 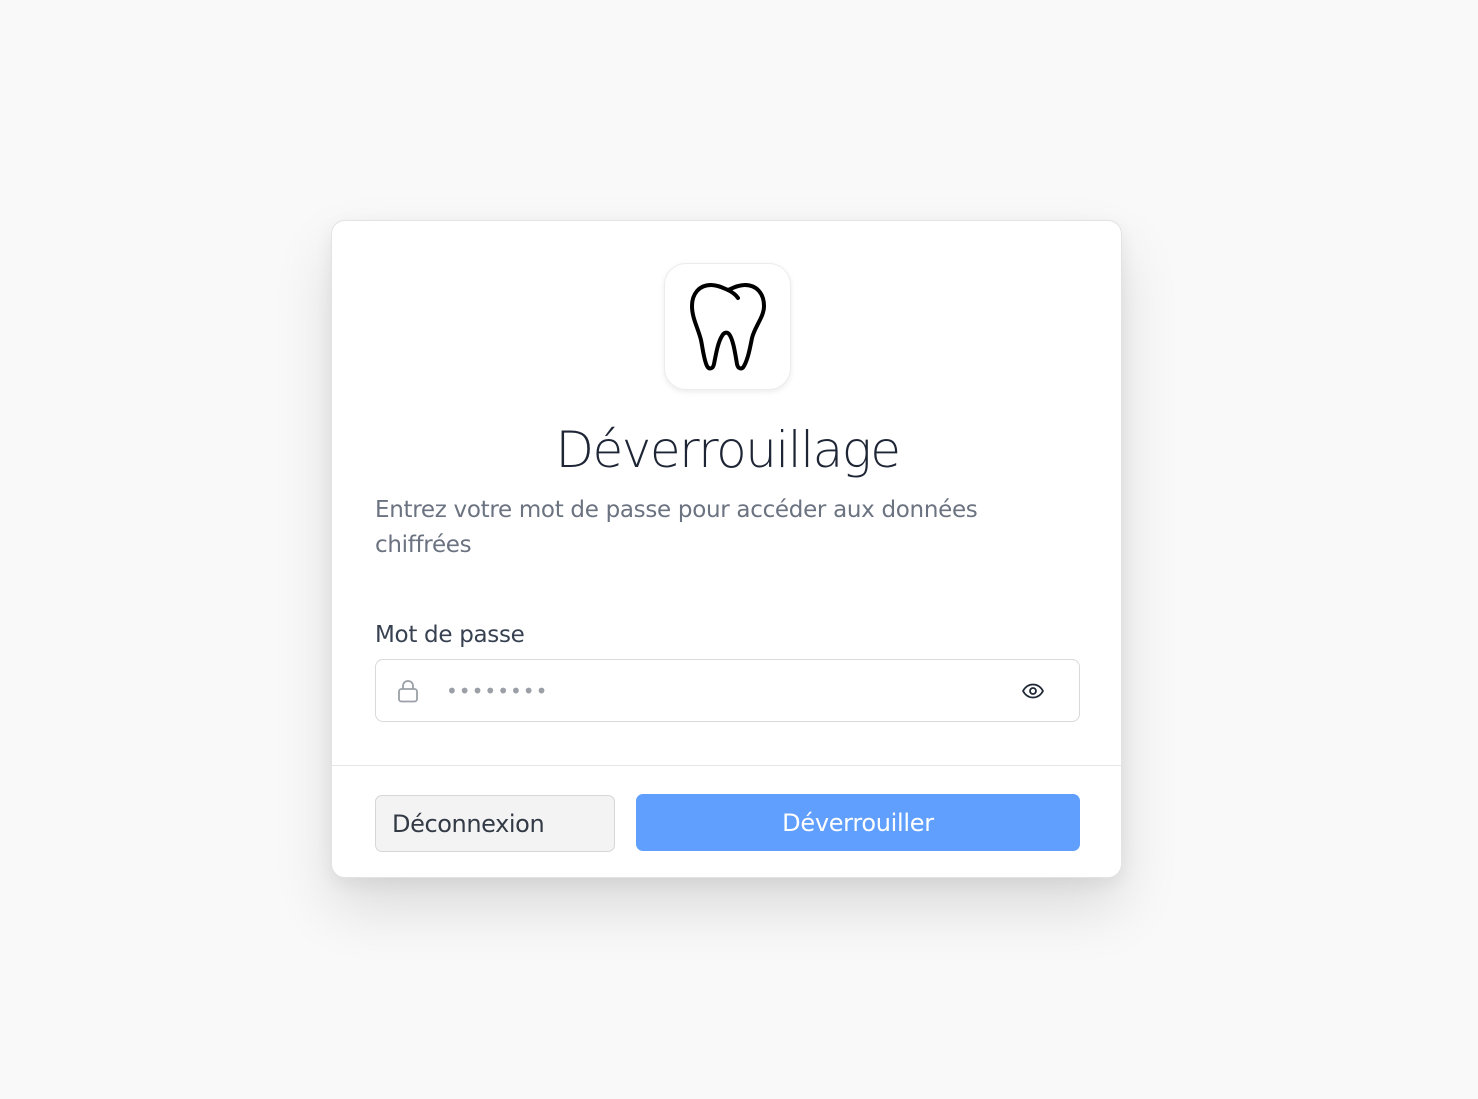 What do you see at coordinates (858, 822) in the screenshot?
I see `unlock-button: Déverrouiller` at bounding box center [858, 822].